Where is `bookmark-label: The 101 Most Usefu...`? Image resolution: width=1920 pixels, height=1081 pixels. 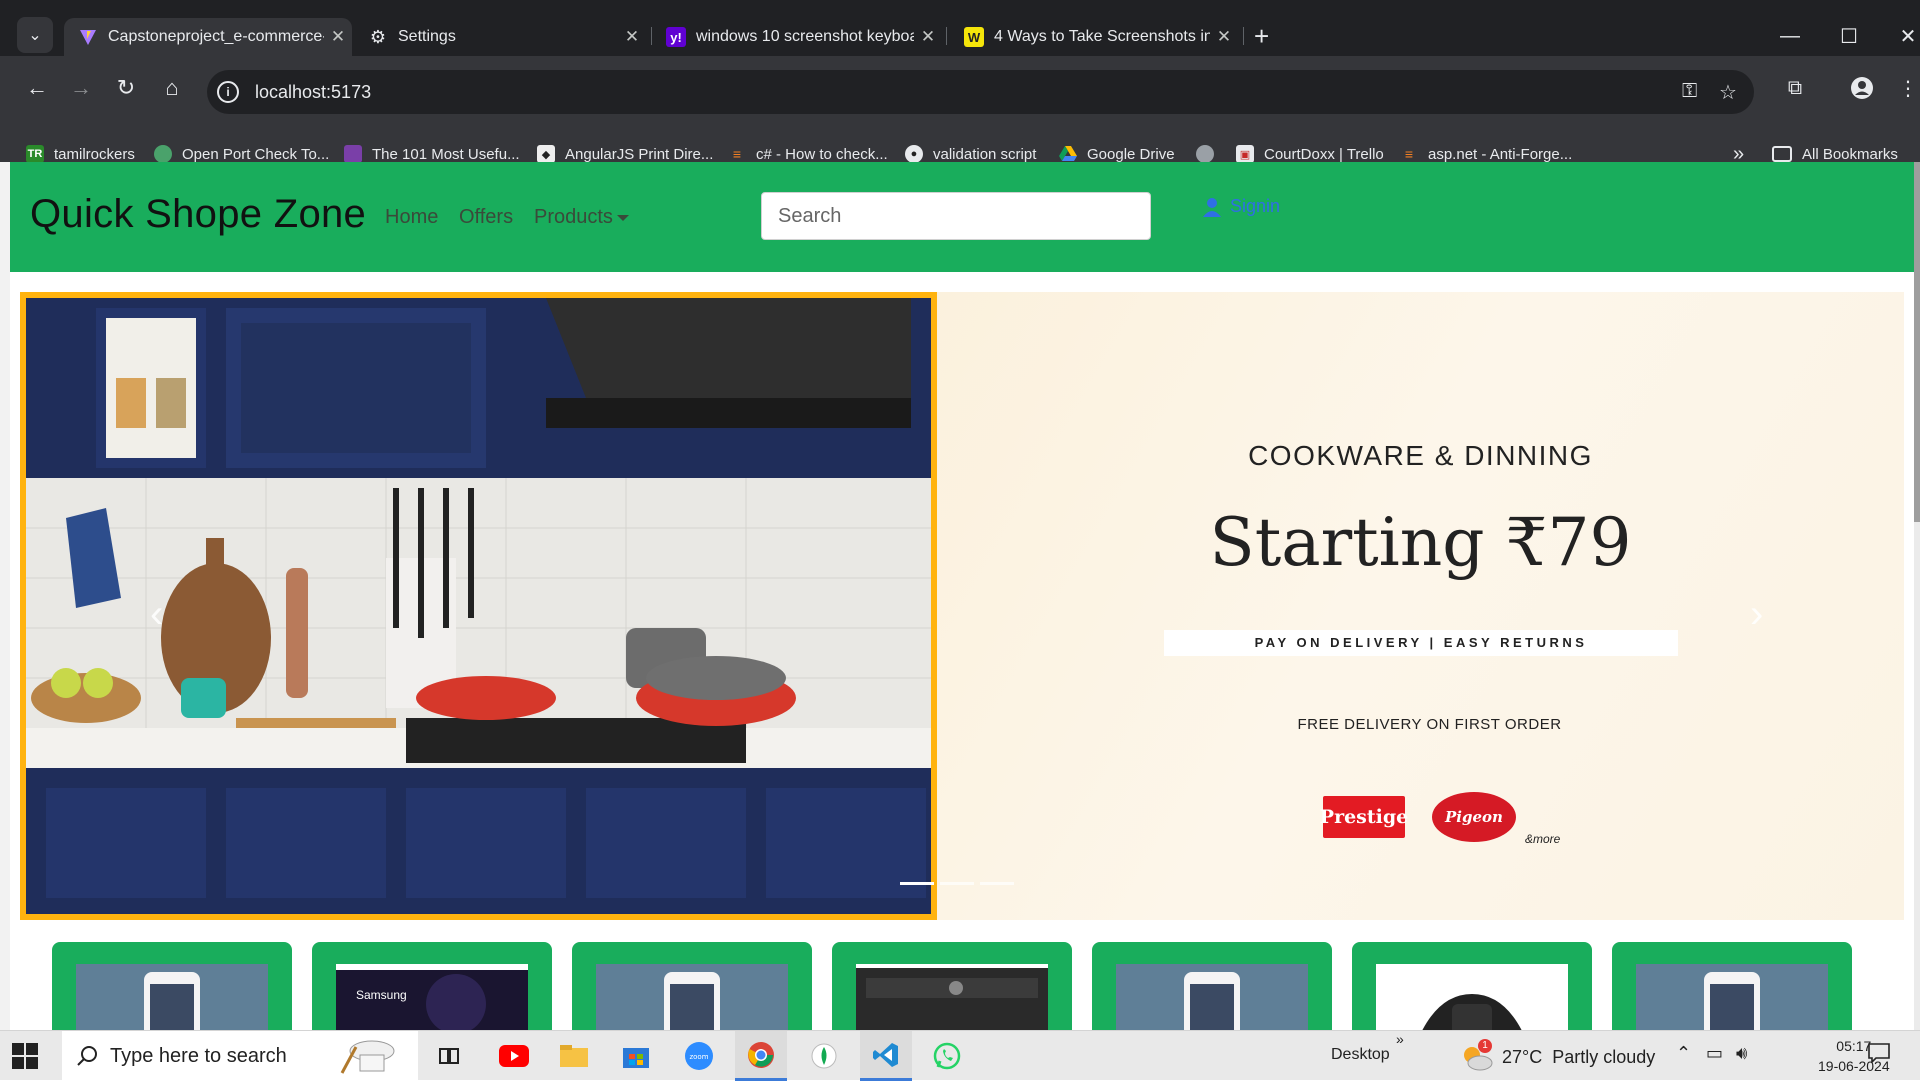 bookmark-label: The 101 Most Usefu... is located at coordinates (446, 154).